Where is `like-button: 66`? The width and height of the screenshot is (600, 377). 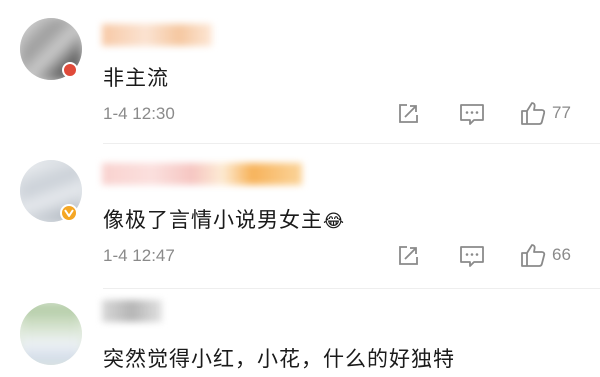
like-button: 66 is located at coordinates (545, 255).